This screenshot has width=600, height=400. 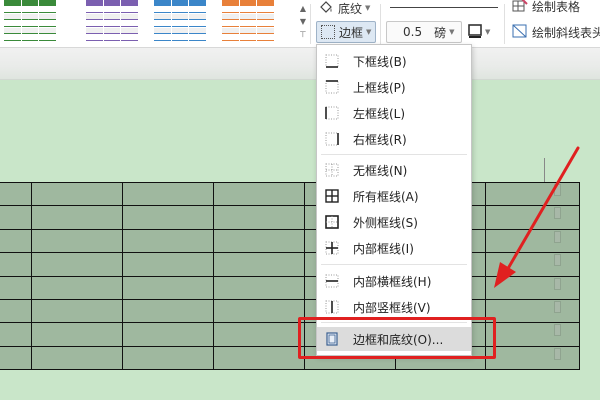 What do you see at coordinates (537, 217) in the screenshot?
I see `annotation-arrow` at bounding box center [537, 217].